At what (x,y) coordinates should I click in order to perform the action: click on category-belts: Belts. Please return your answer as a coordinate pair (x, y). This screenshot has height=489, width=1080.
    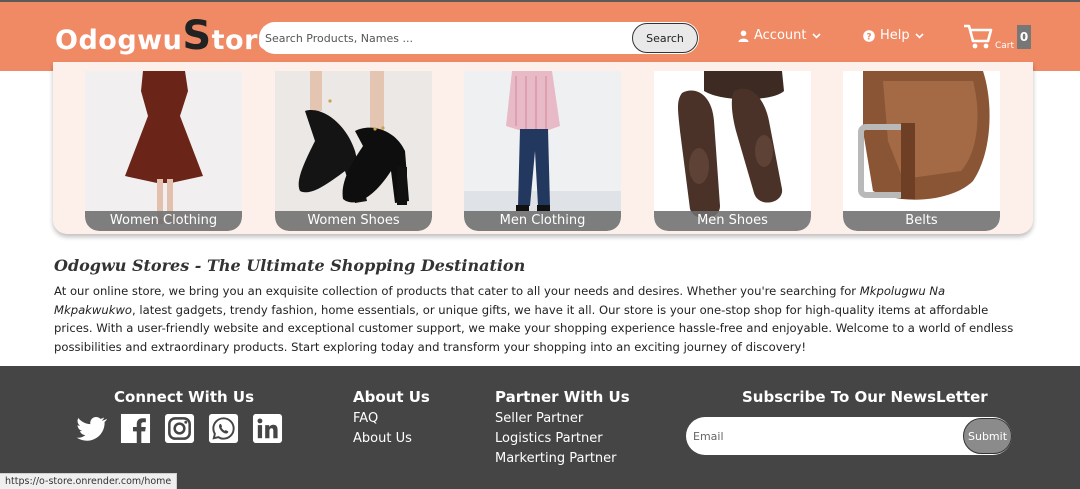
    Looking at the image, I should click on (921, 151).